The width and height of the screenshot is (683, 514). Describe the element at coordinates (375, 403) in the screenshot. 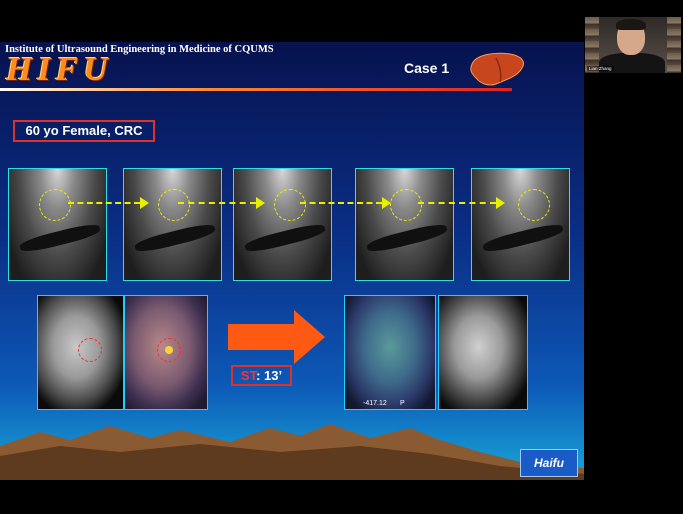

I see `ct-measurement: -417.12` at that location.